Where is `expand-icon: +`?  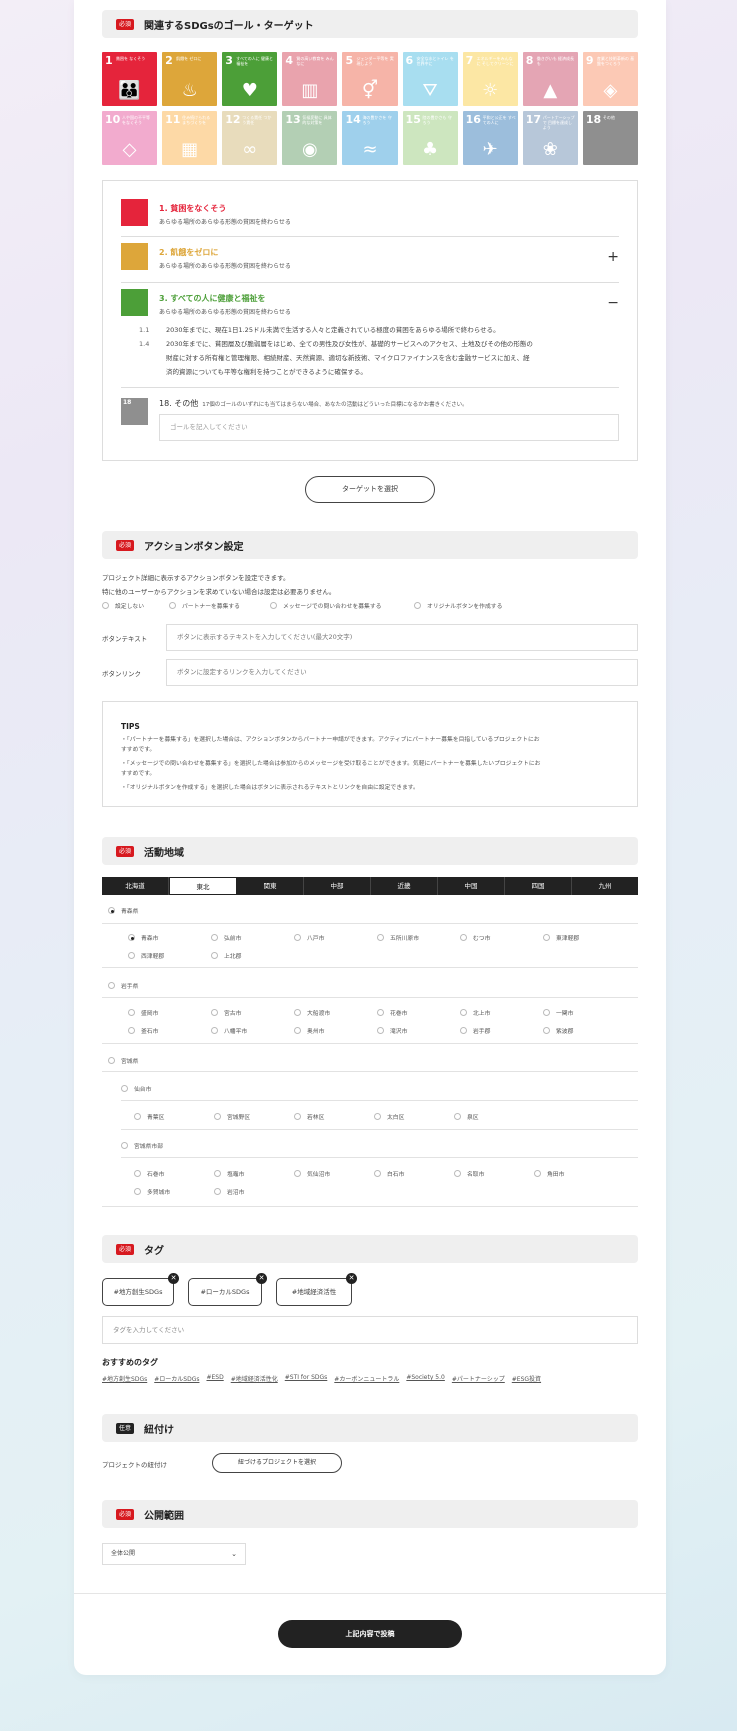 expand-icon: + is located at coordinates (613, 257).